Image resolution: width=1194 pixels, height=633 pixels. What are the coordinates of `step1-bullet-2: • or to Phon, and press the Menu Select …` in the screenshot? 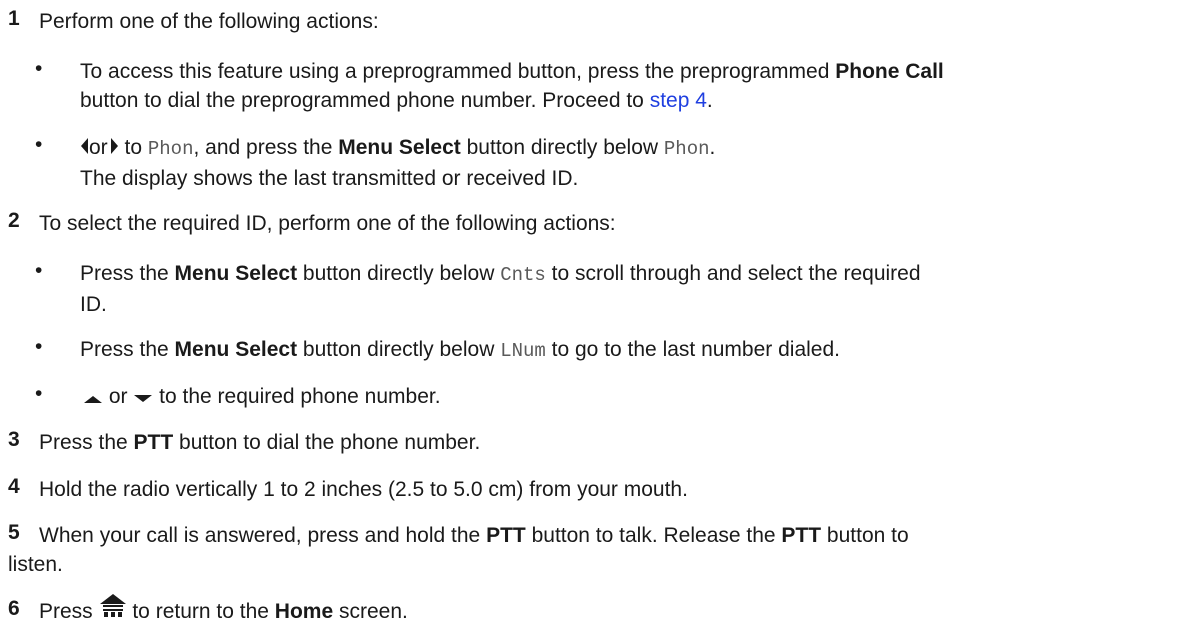 It's located at (375, 163).